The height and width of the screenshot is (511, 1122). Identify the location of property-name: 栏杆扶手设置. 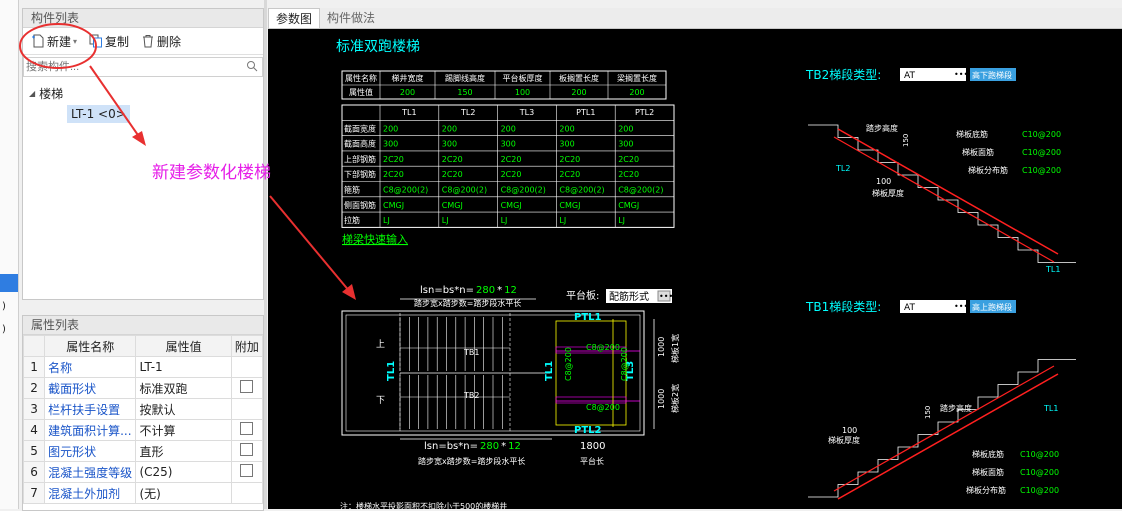
(90, 409).